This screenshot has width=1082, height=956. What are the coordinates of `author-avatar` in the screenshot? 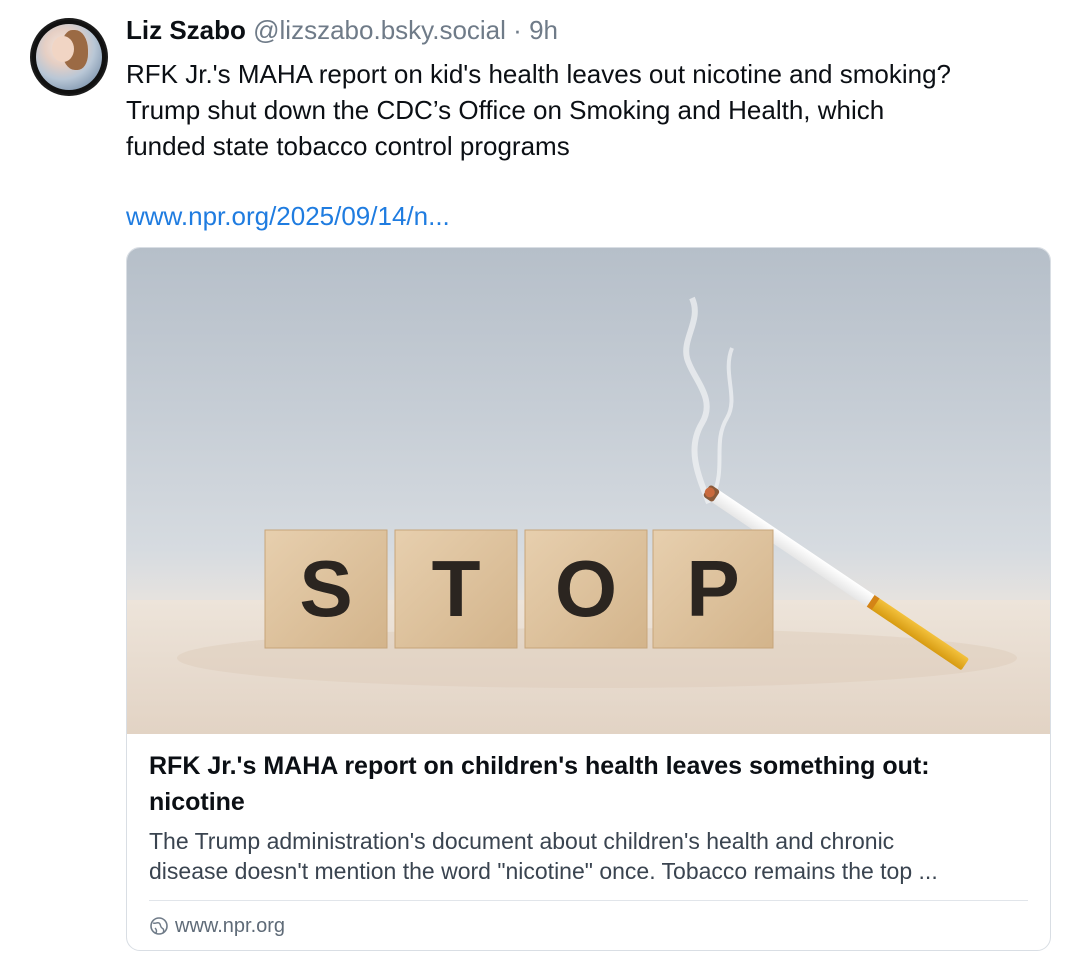 It's located at (69, 57).